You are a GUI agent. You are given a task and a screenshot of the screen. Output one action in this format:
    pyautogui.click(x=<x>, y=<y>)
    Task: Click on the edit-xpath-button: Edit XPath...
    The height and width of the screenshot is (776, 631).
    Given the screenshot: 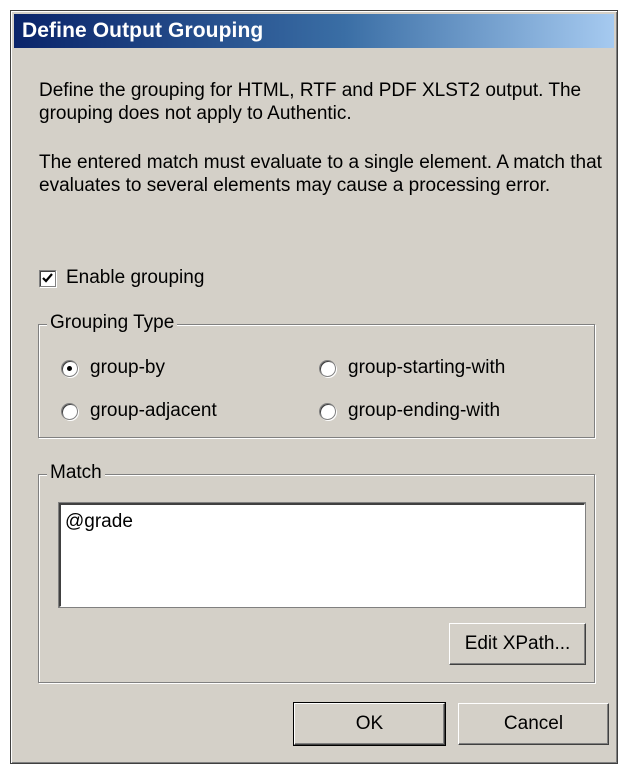 What is the action you would take?
    pyautogui.click(x=517, y=644)
    